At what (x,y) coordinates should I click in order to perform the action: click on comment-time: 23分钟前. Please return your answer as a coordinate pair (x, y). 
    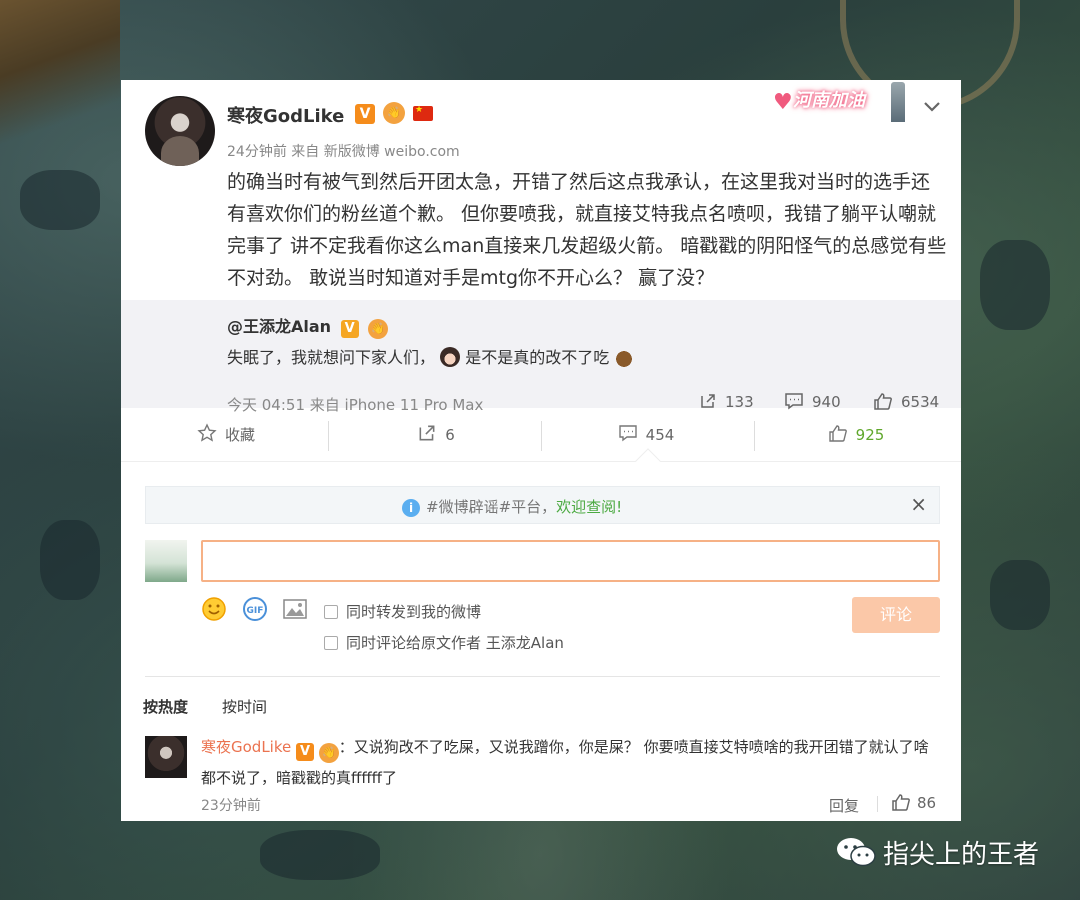
    Looking at the image, I should click on (231, 806).